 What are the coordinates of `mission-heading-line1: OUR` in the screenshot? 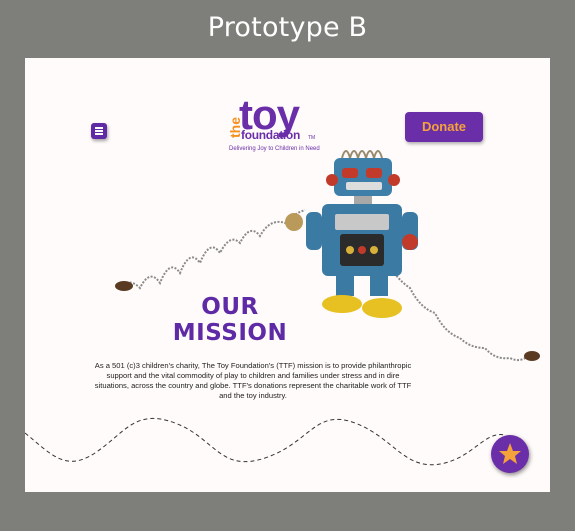 It's located at (230, 307).